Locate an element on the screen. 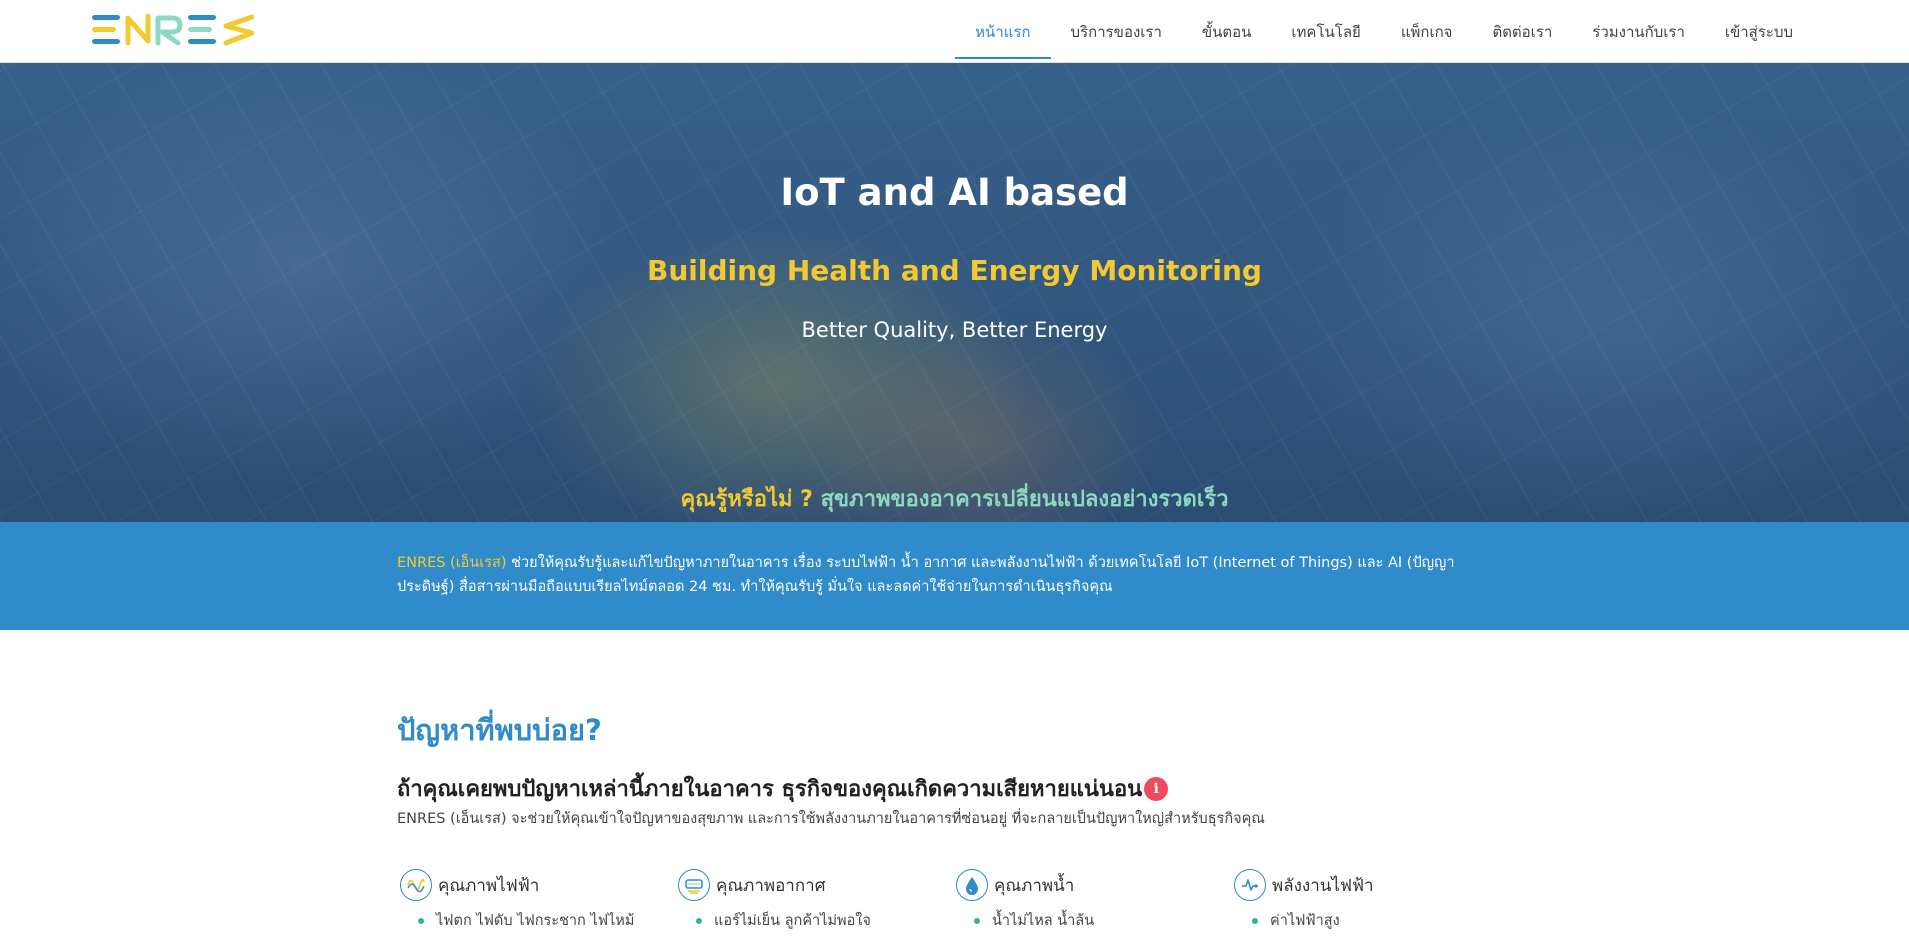 The height and width of the screenshot is (940, 1909). intro-brand: ENRES (เอ็นเรส) is located at coordinates (452, 563).